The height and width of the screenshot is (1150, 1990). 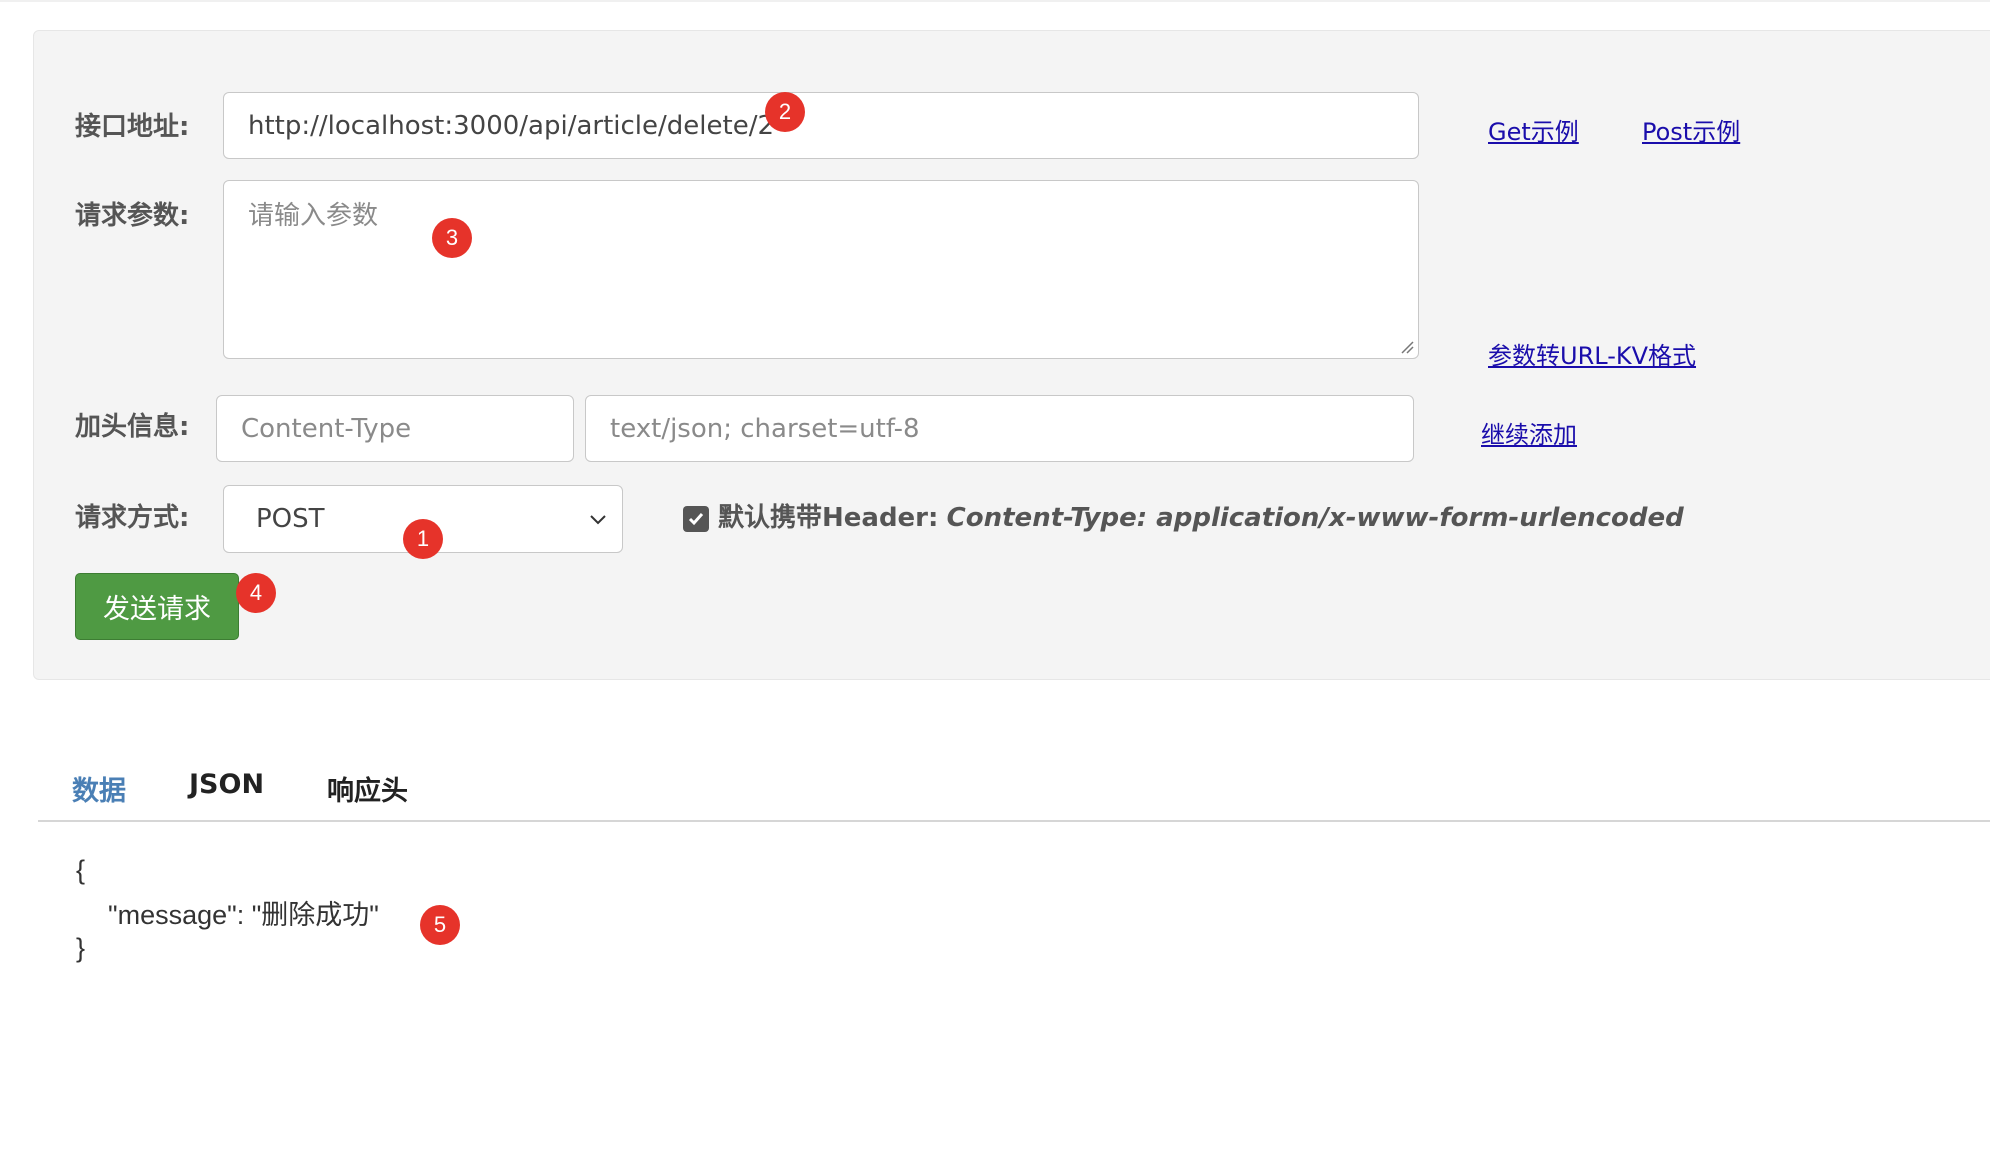 What do you see at coordinates (440, 925) in the screenshot?
I see `annotation-badge-5: 5` at bounding box center [440, 925].